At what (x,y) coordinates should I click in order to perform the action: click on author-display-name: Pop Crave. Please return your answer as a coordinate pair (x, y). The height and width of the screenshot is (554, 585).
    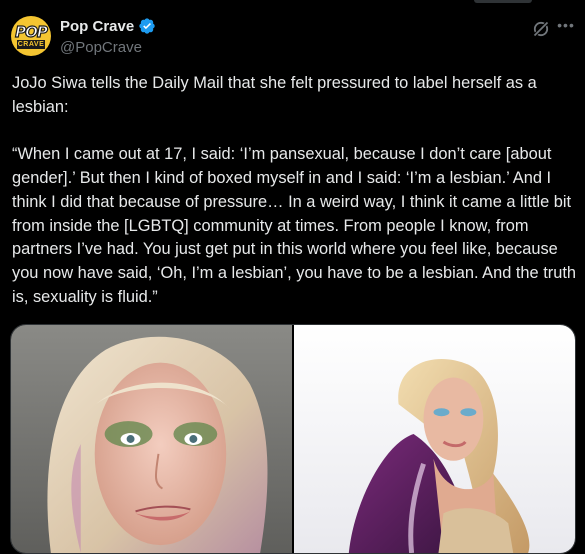
    Looking at the image, I should click on (97, 26).